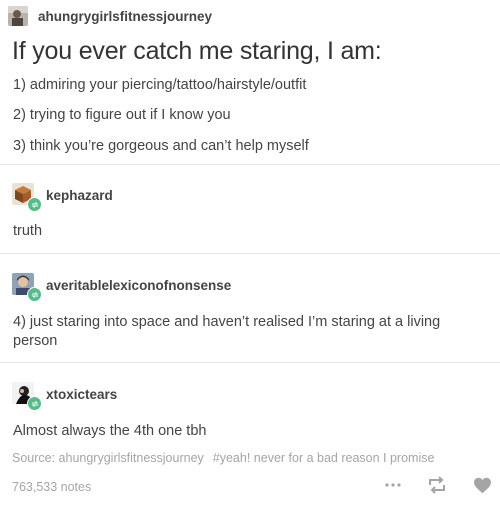 This screenshot has width=500, height=523. I want to click on heart-icon, so click(482, 485).